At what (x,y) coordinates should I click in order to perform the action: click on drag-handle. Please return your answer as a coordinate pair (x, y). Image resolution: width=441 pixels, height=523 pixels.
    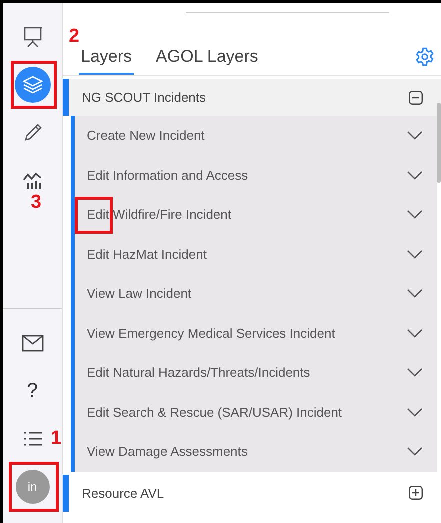
    Looking at the image, I should click on (287, 12).